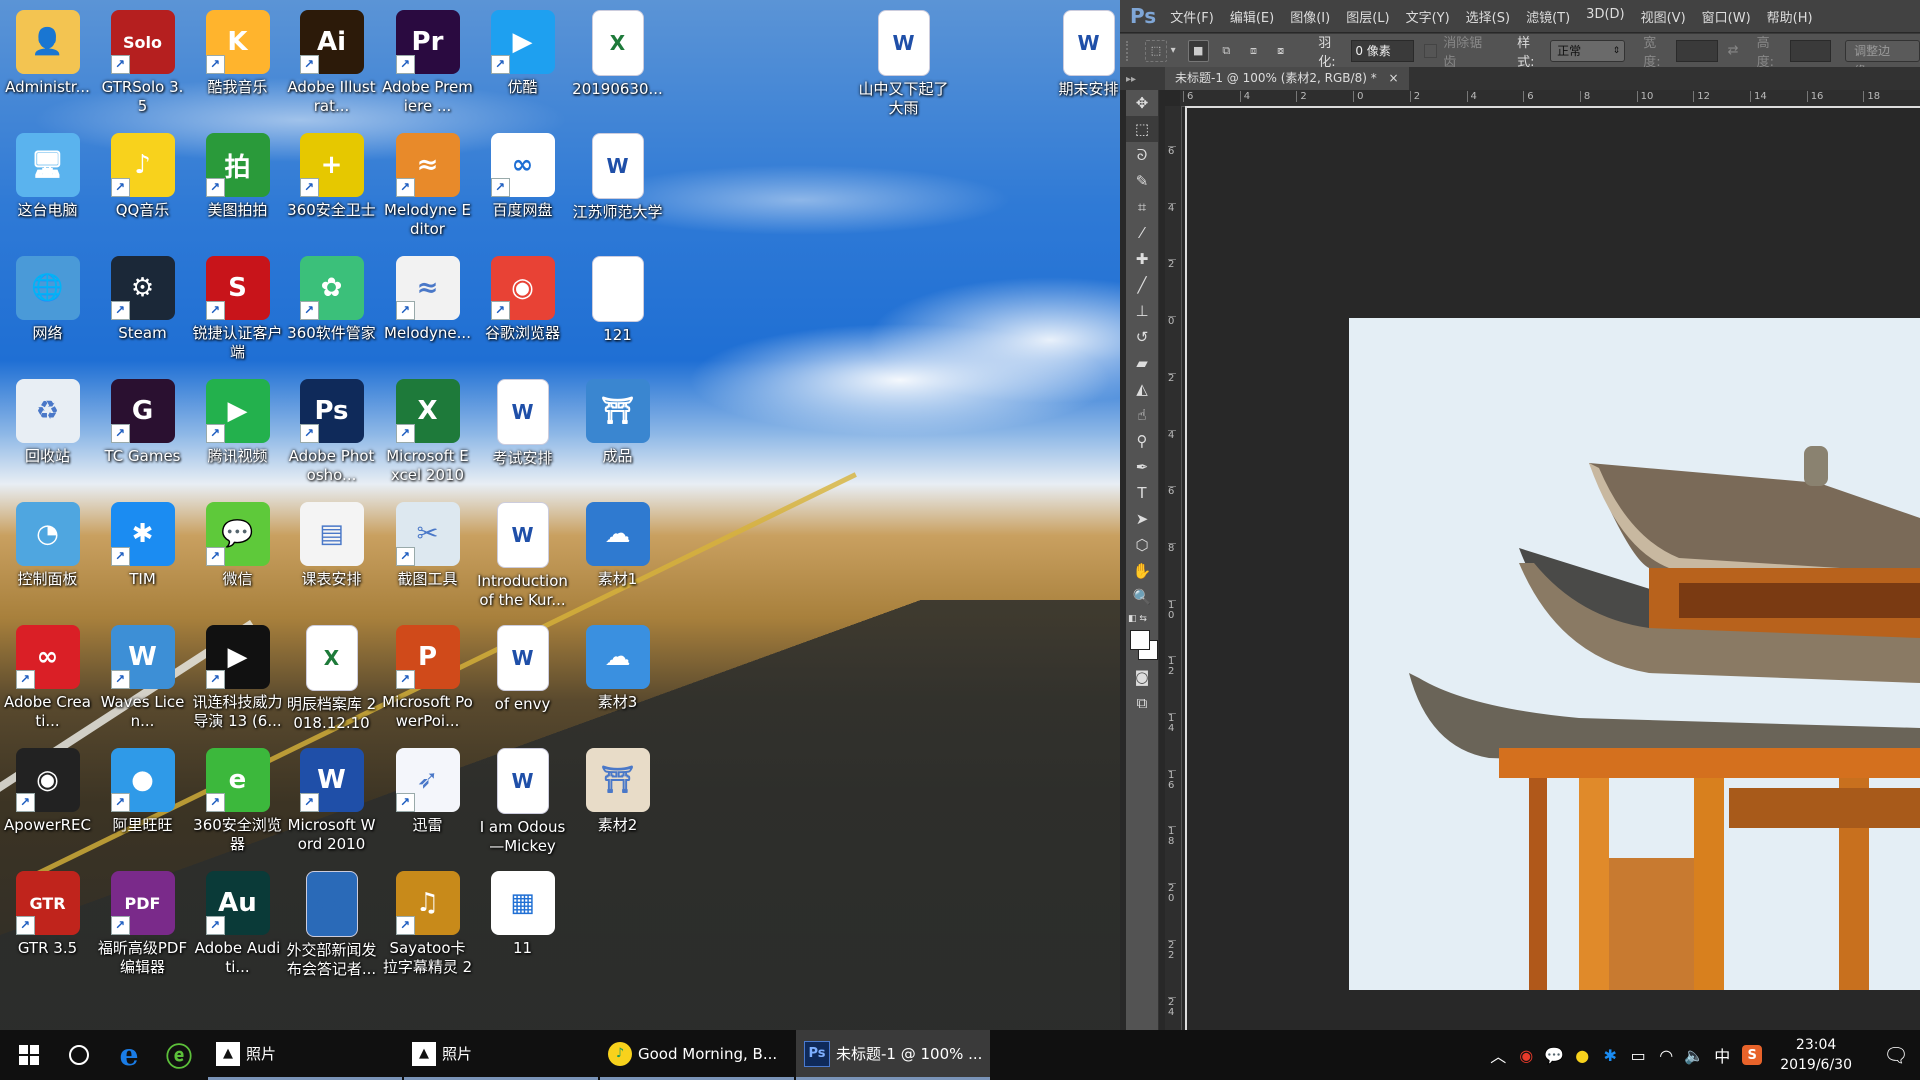 This screenshot has width=1920, height=1080. What do you see at coordinates (1156, 50) in the screenshot?
I see `marquee-preset-icon: ⬚` at bounding box center [1156, 50].